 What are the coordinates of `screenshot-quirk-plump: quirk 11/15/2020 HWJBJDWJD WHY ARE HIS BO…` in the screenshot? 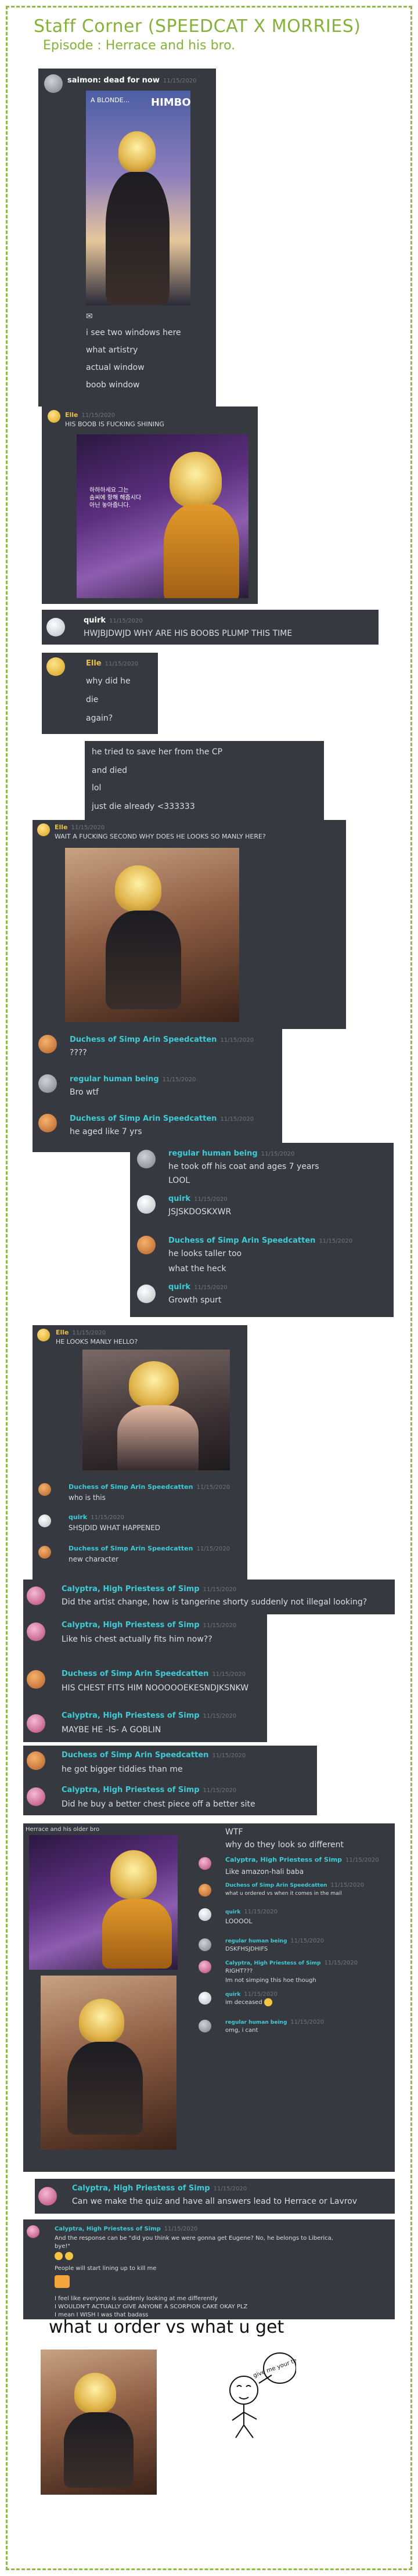 It's located at (211, 627).